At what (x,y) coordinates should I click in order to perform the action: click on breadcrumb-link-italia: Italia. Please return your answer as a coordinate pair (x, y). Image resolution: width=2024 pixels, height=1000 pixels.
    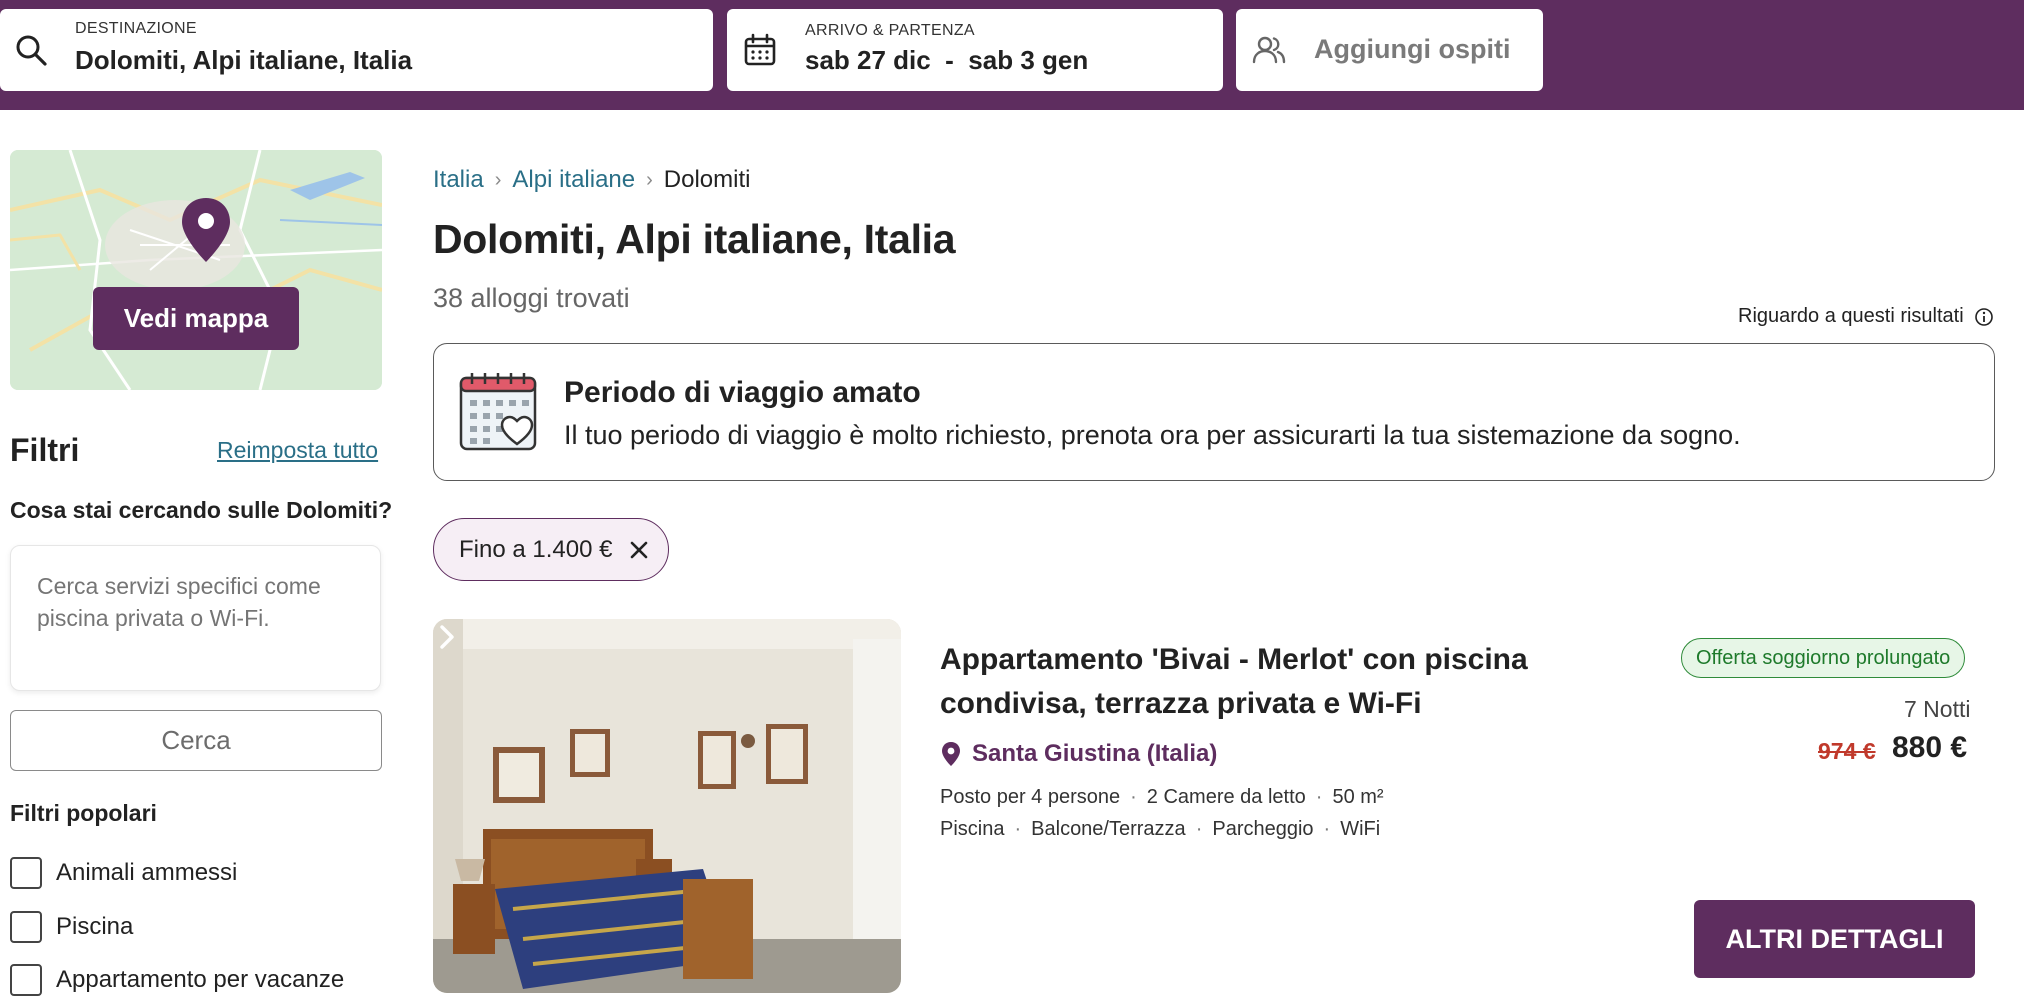
    Looking at the image, I should click on (458, 180).